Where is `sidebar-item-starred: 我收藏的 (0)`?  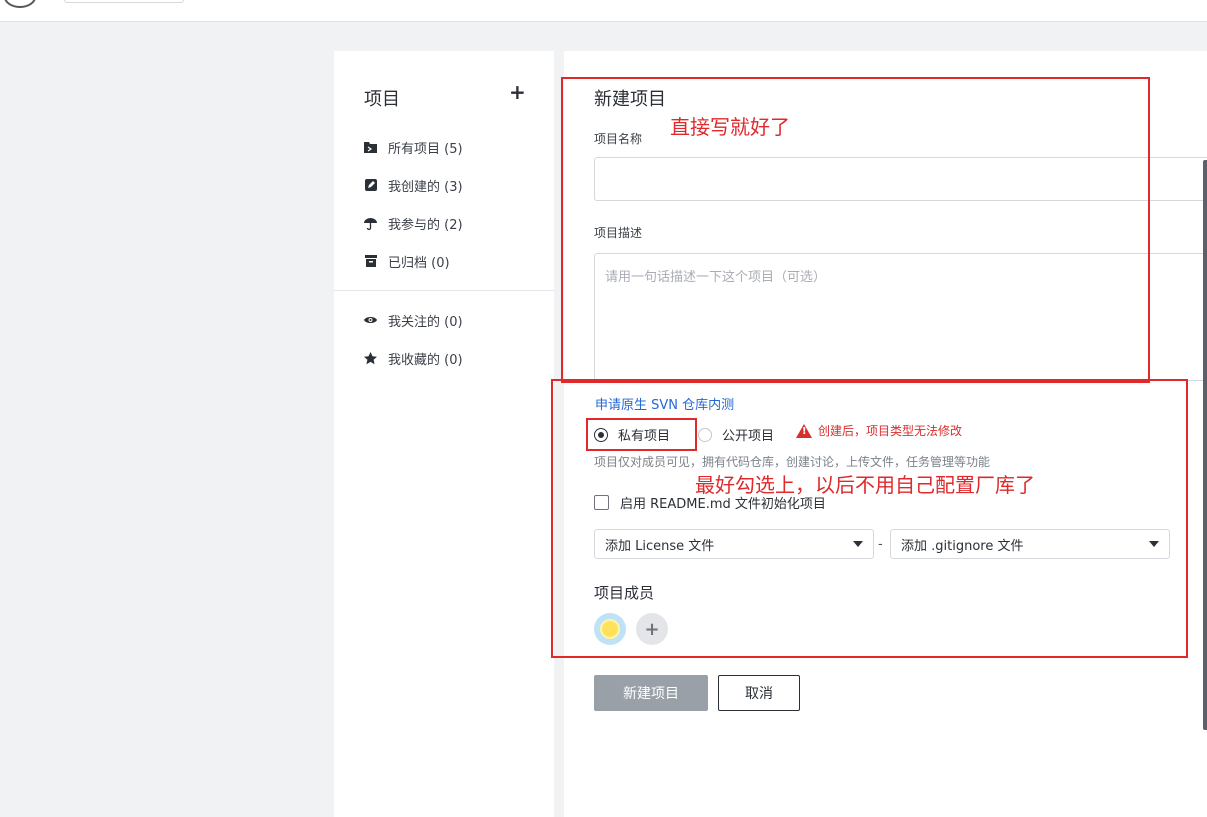 sidebar-item-starred: 我收藏的 (0) is located at coordinates (413, 358).